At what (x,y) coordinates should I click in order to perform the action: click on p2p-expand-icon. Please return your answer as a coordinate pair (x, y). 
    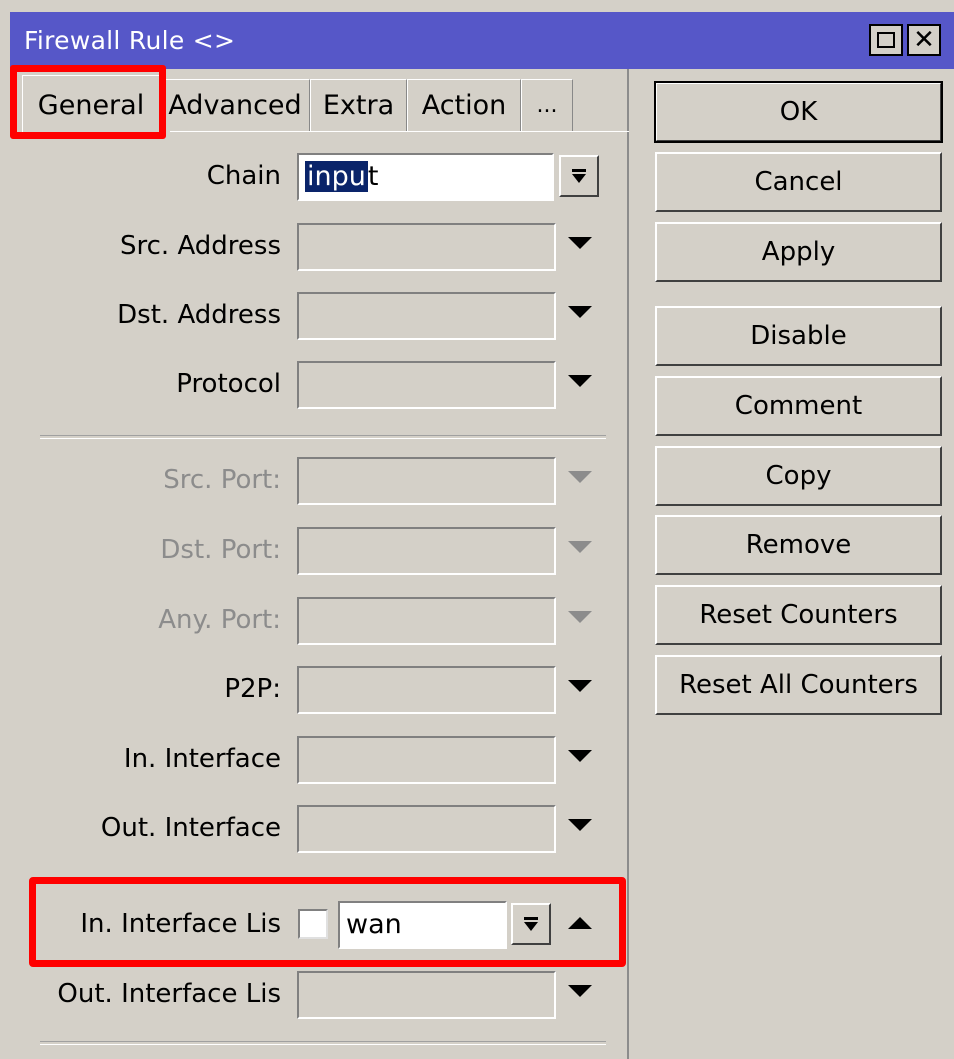
    Looking at the image, I should click on (580, 686).